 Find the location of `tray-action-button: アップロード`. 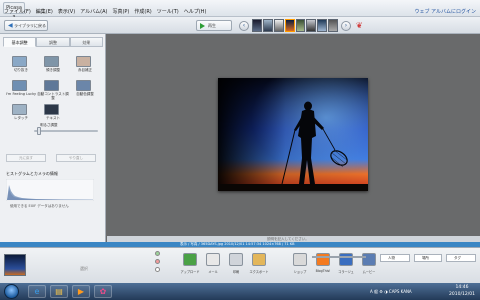

tray-action-button: アップロード is located at coordinates (190, 266).